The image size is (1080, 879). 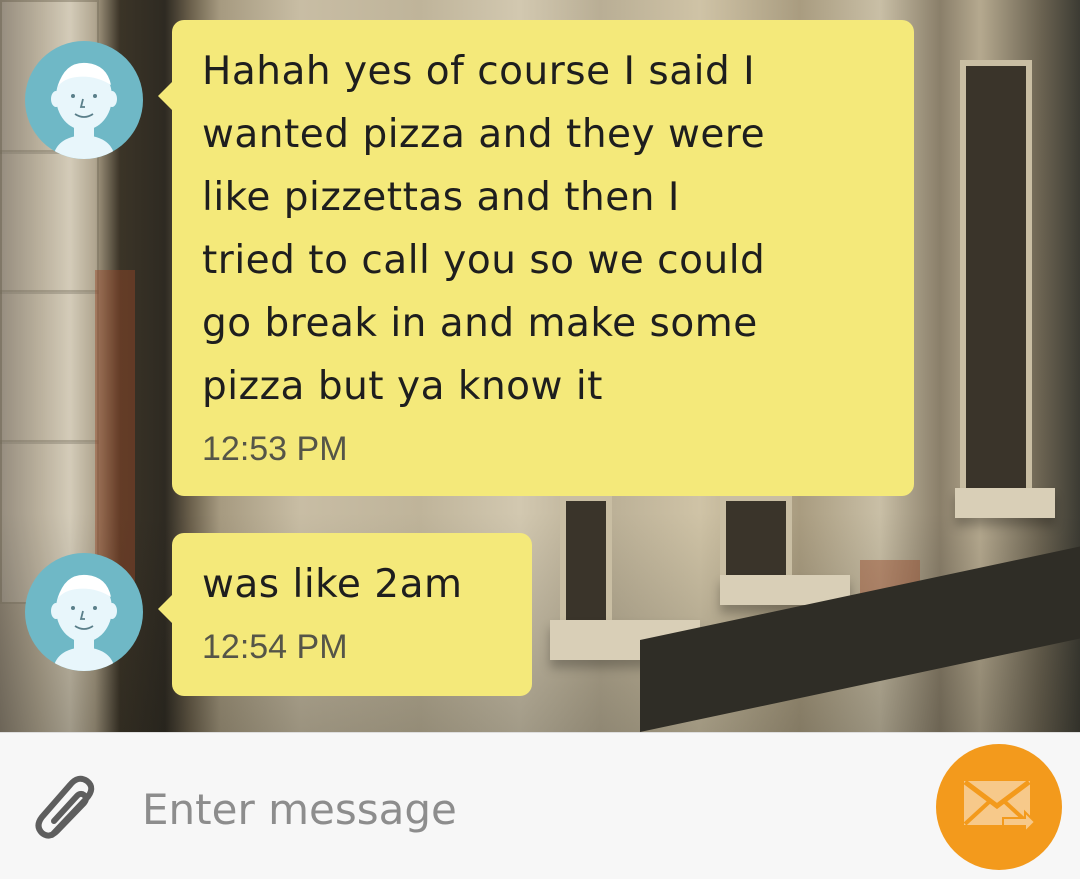 I want to click on paperclip-icon, so click(x=67, y=810).